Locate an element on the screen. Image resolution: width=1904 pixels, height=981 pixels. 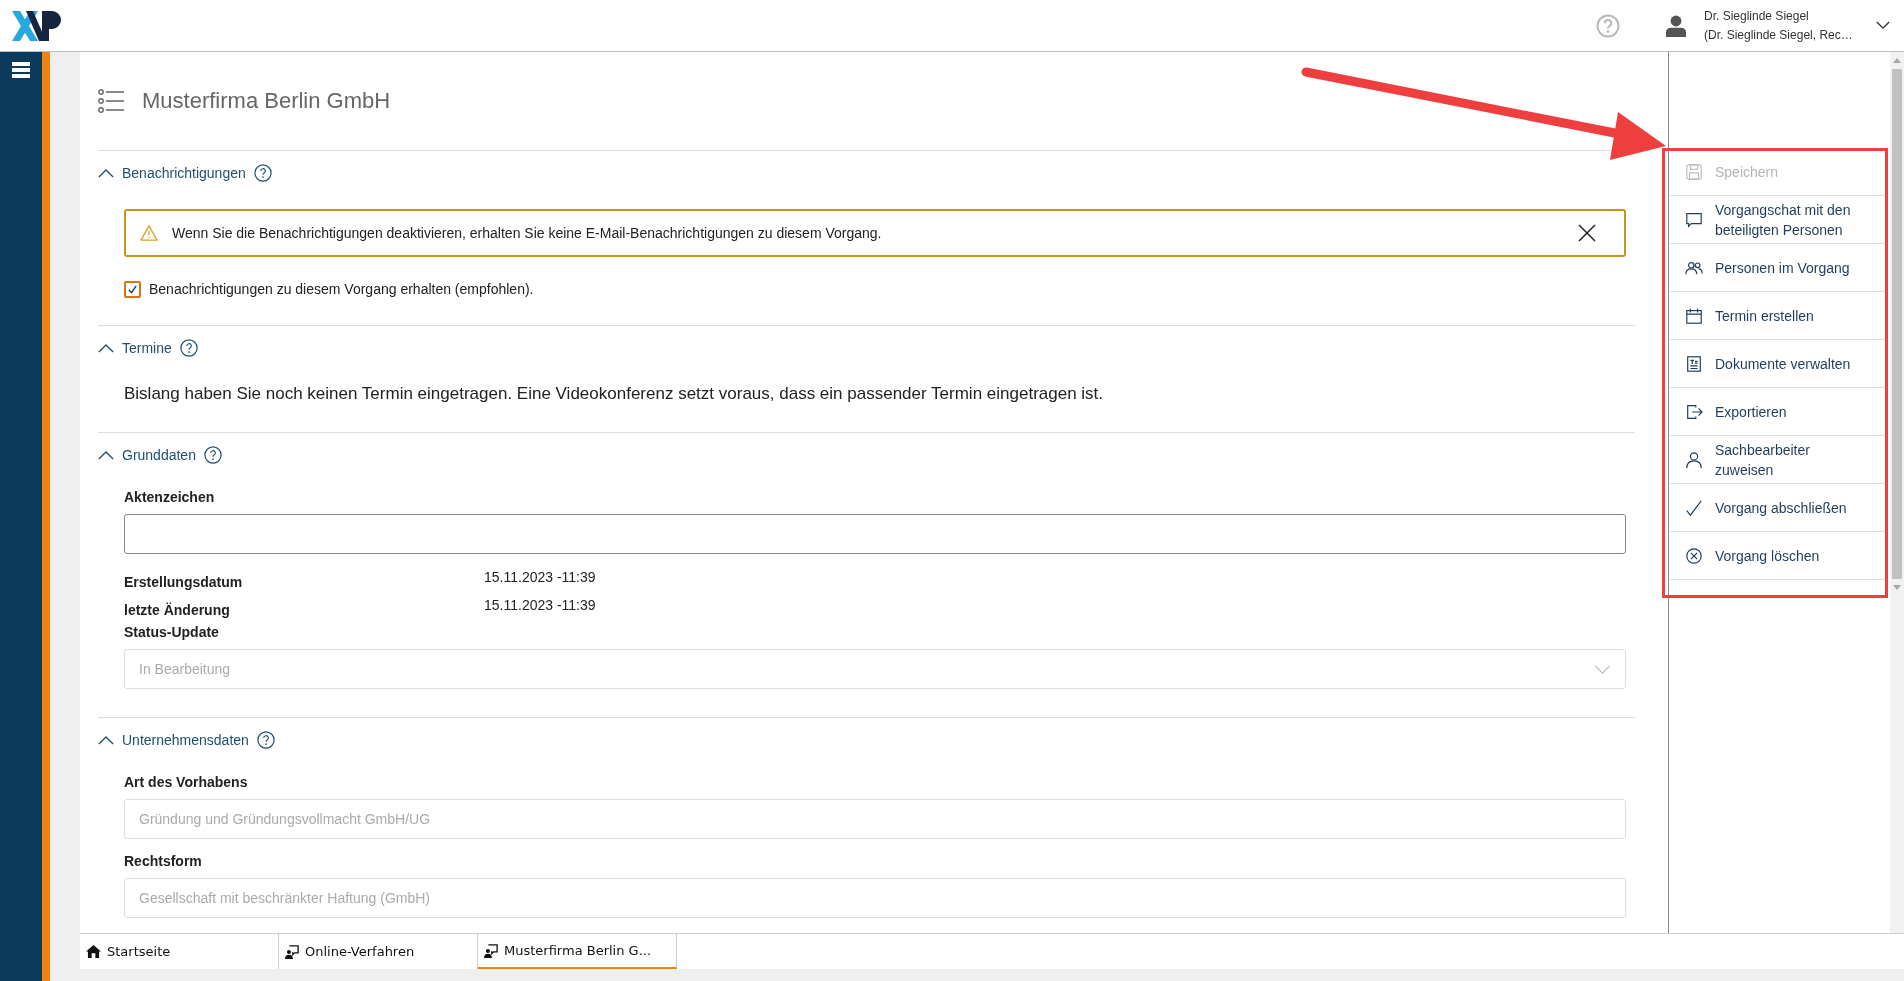
warning-icon is located at coordinates (149, 233).